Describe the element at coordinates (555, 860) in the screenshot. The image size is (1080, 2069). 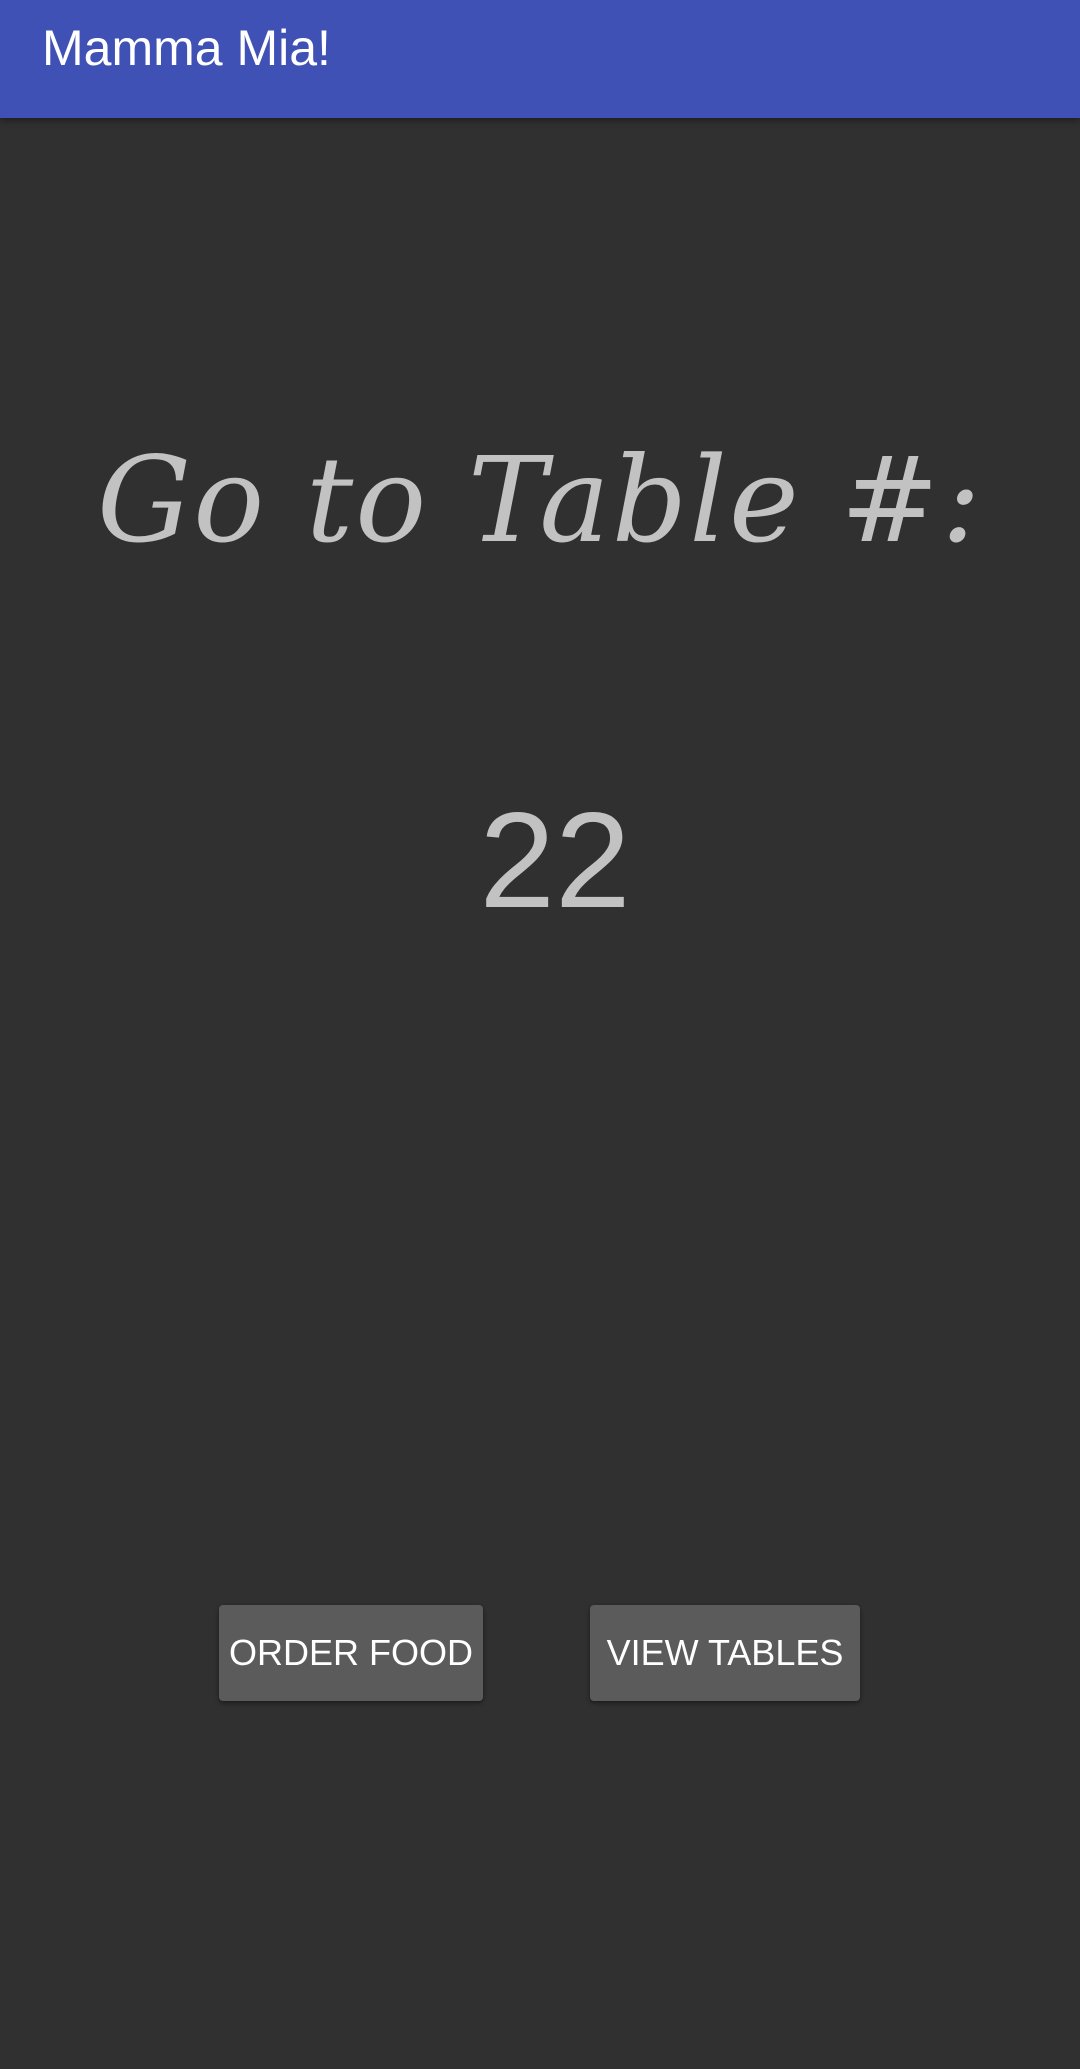
I see `table-number: 22` at that location.